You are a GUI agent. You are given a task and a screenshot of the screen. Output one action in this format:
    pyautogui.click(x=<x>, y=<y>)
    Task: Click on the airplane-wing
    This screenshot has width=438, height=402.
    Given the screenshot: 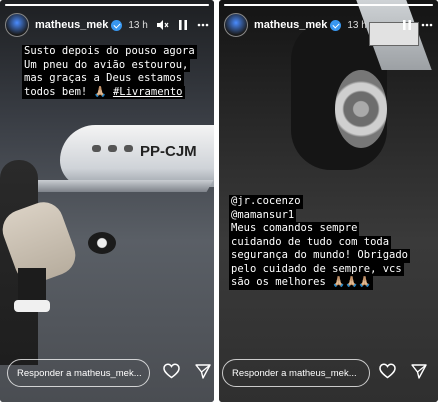 What is the action you would take?
    pyautogui.click(x=120, y=186)
    